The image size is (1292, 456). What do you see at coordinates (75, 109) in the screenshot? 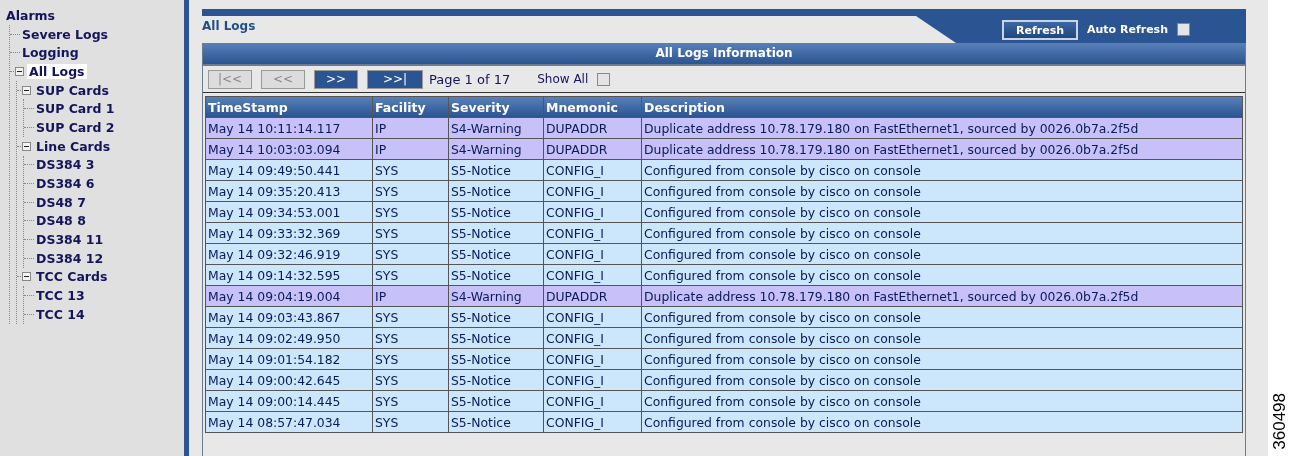
I see `tree-item: SUP Card 1` at bounding box center [75, 109].